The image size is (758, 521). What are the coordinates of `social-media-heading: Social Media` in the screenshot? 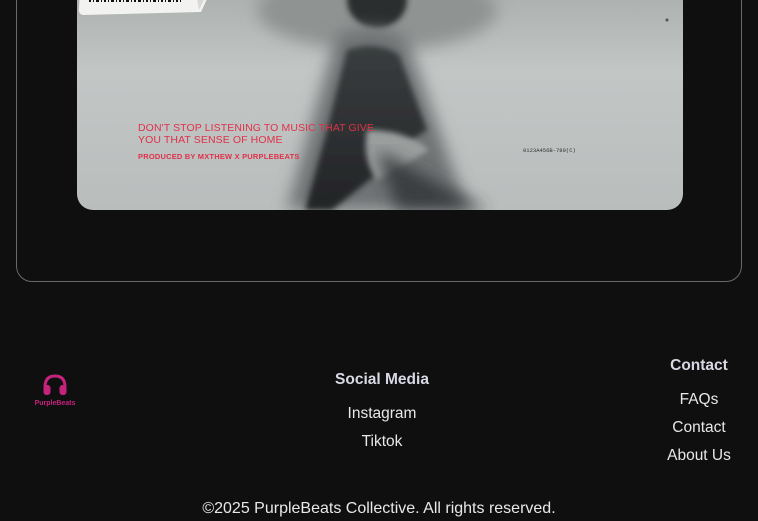 It's located at (382, 379).